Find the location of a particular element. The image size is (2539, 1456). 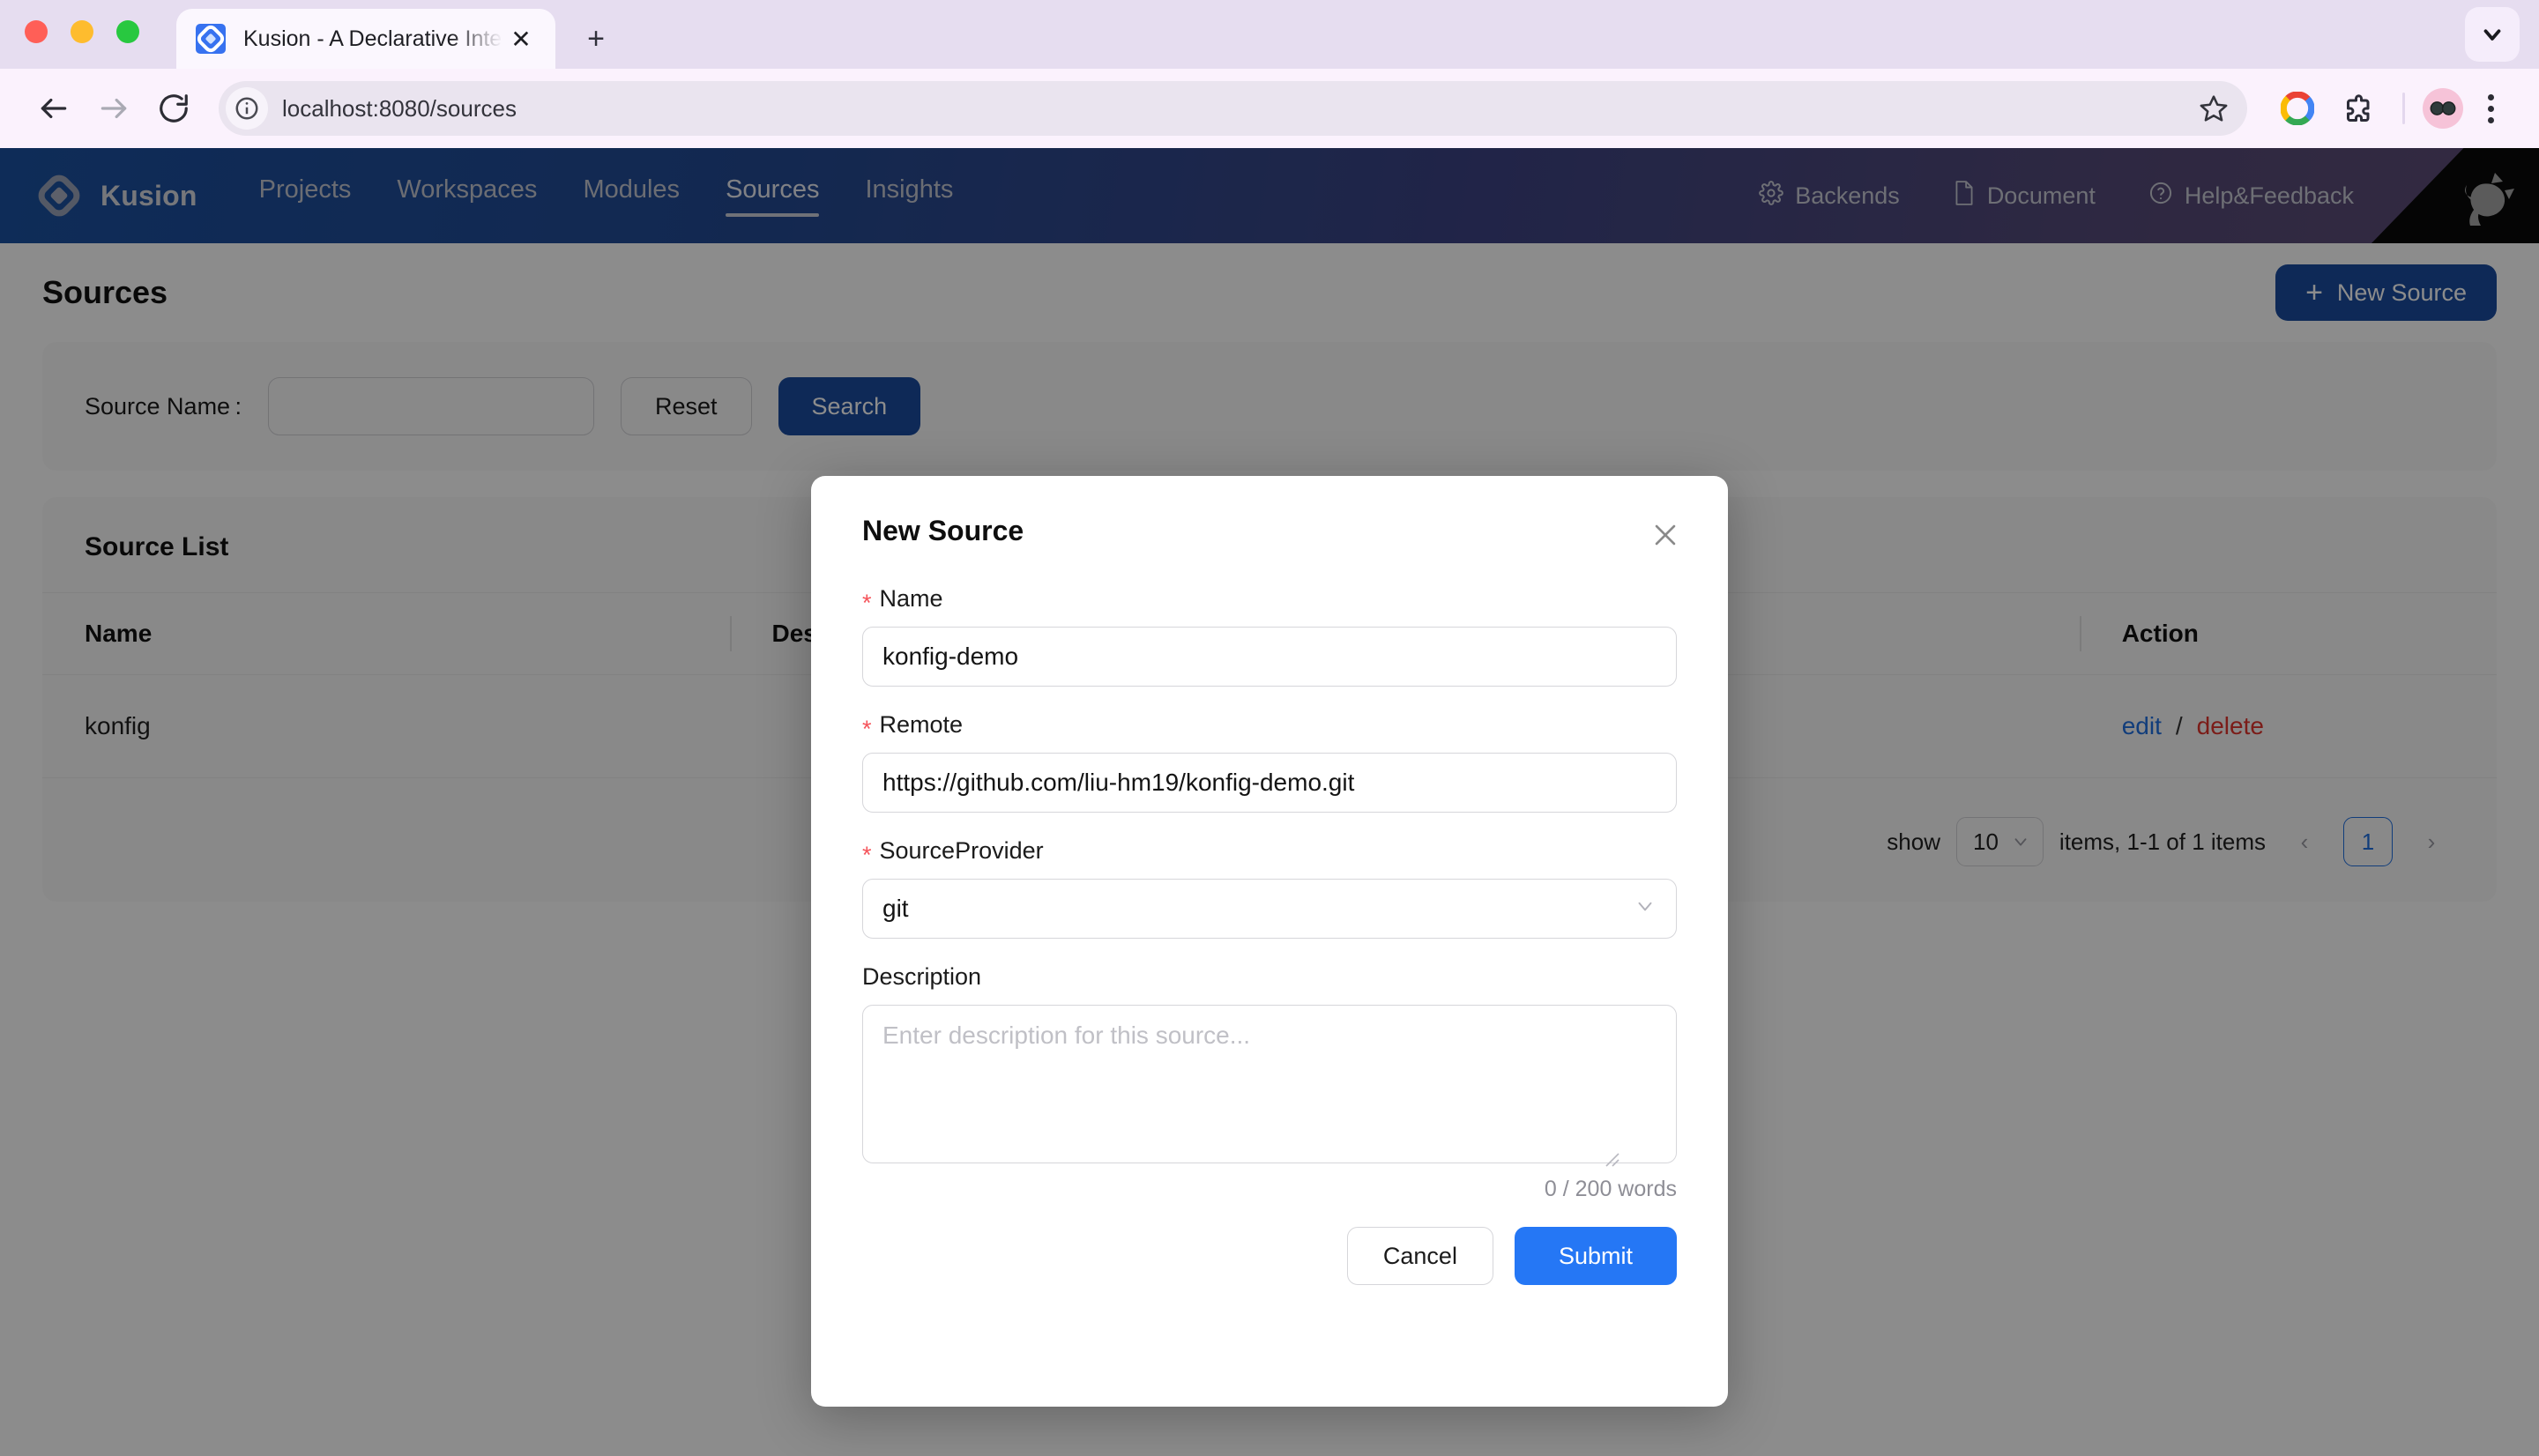

kusion-favicon-icon is located at coordinates (211, 39).